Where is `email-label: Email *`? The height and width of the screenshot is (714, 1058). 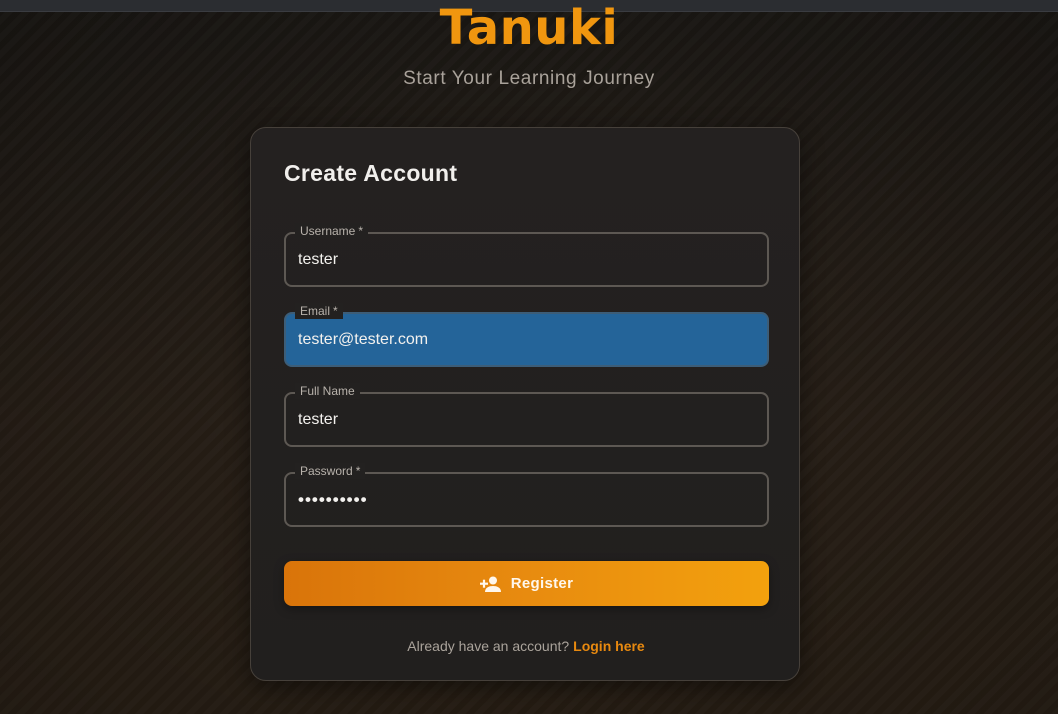 email-label: Email * is located at coordinates (319, 311).